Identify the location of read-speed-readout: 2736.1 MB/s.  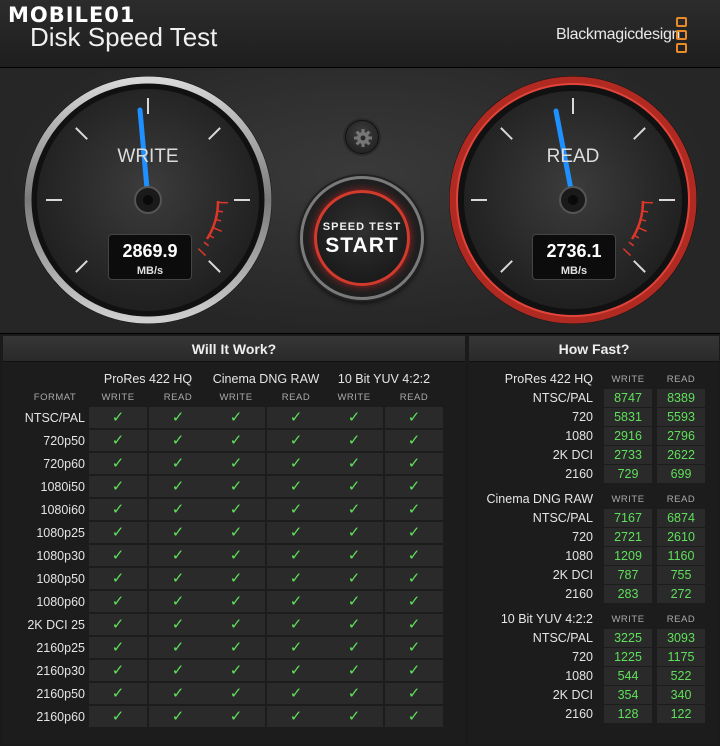
(574, 257).